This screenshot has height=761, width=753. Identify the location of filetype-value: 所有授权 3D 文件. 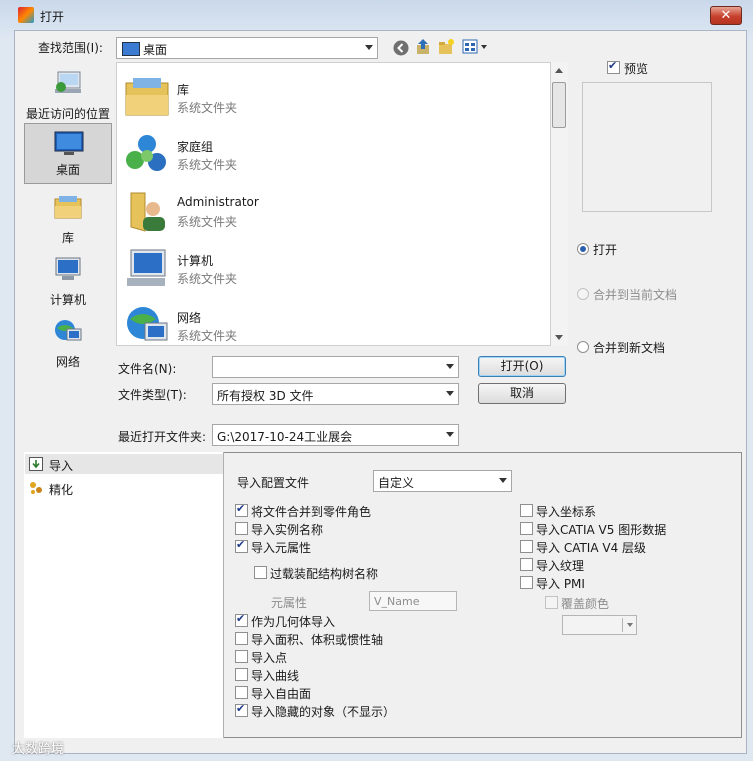
(265, 396).